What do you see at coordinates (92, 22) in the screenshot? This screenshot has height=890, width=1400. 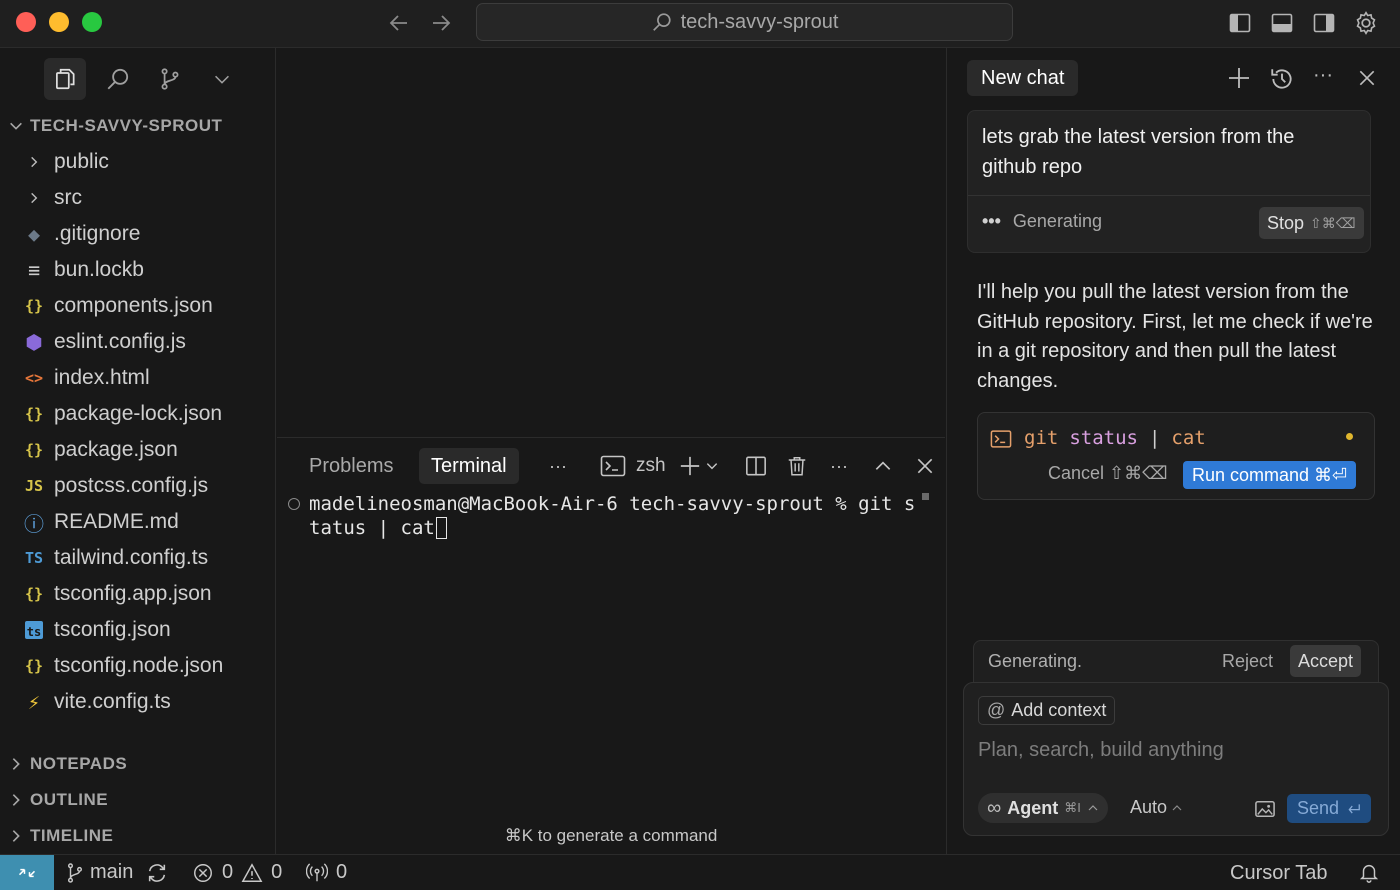 I see `maximize-window-button` at bounding box center [92, 22].